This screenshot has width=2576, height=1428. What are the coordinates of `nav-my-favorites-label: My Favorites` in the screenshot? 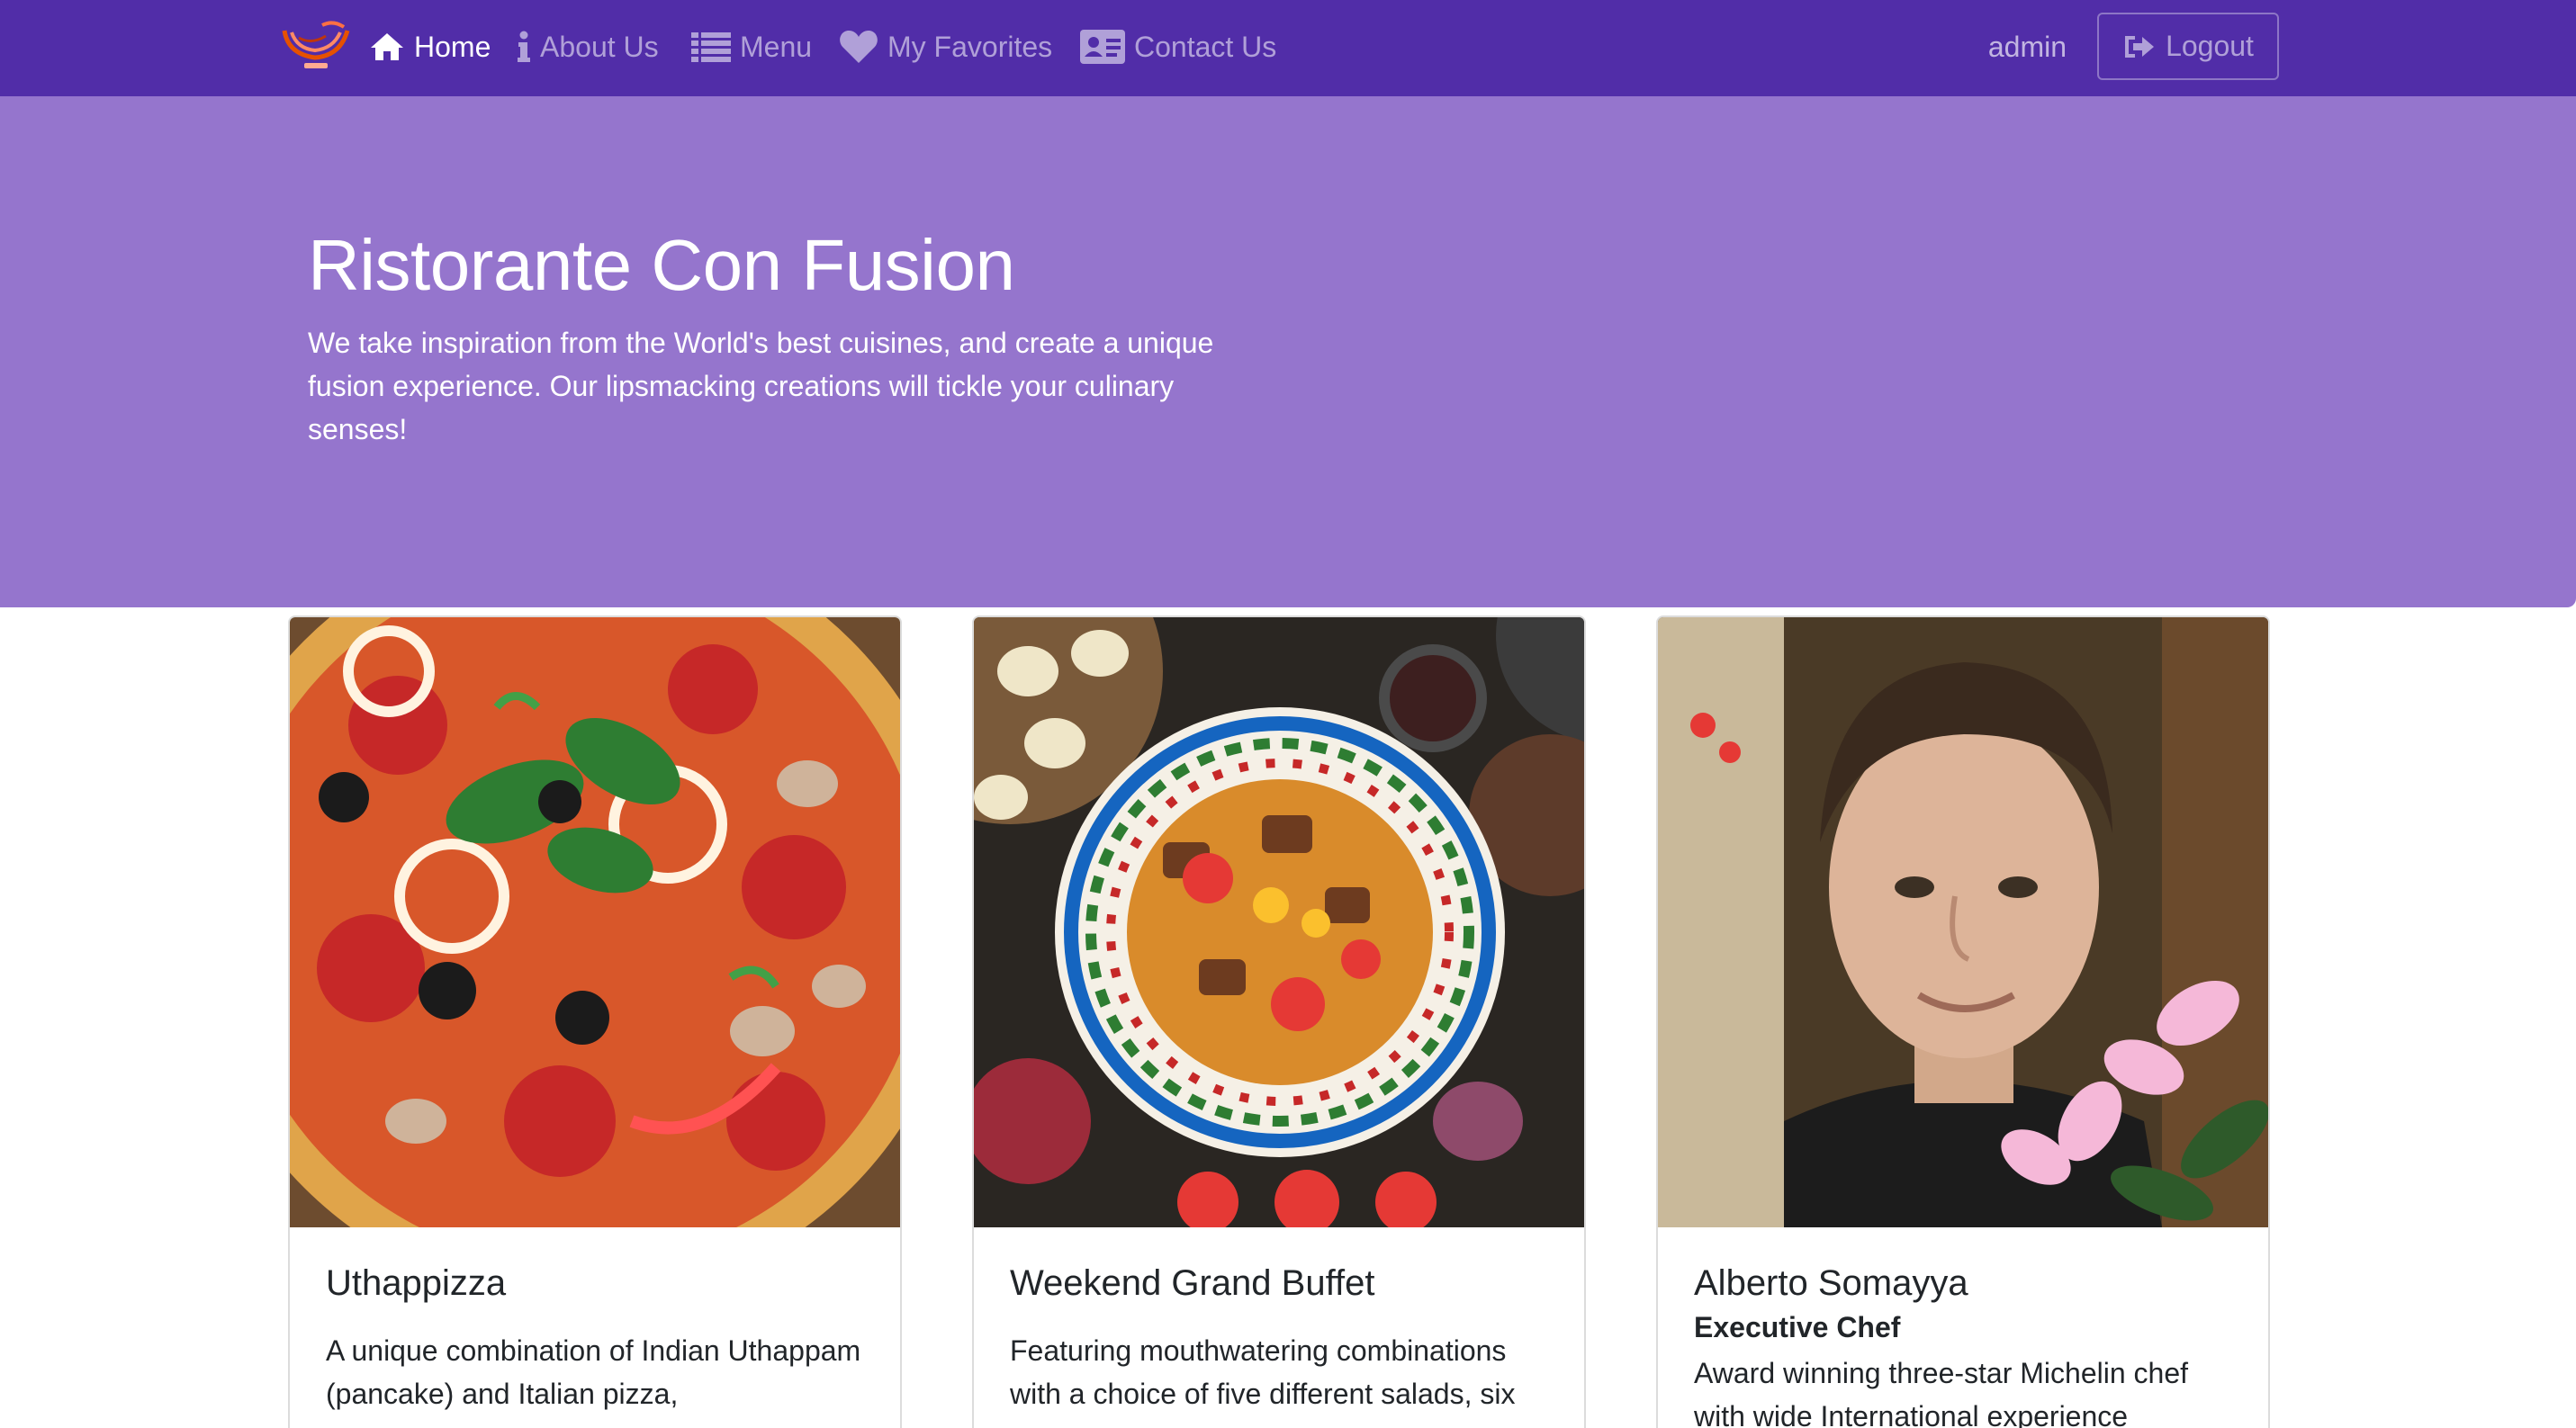 It's located at (970, 46).